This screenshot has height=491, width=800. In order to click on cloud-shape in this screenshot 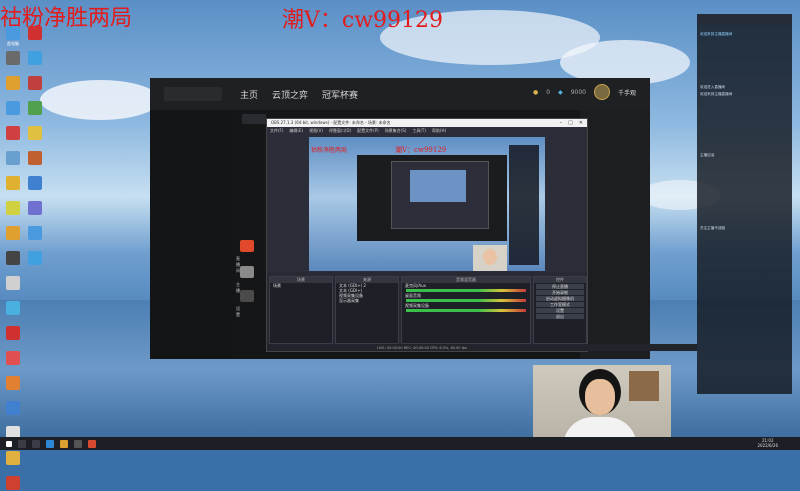, I will do `click(100, 100)`.